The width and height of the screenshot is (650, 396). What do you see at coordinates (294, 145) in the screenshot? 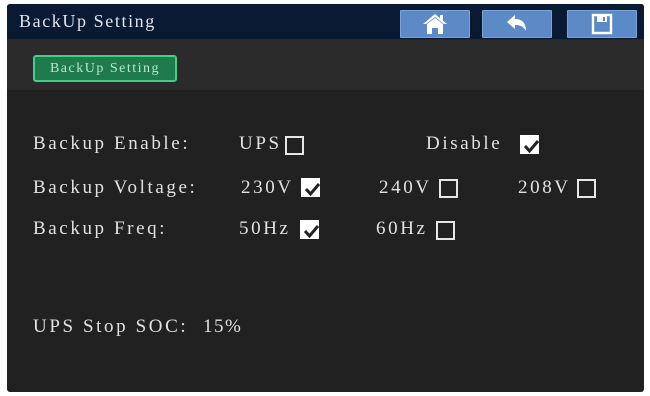
I see `ups-checkbox` at bounding box center [294, 145].